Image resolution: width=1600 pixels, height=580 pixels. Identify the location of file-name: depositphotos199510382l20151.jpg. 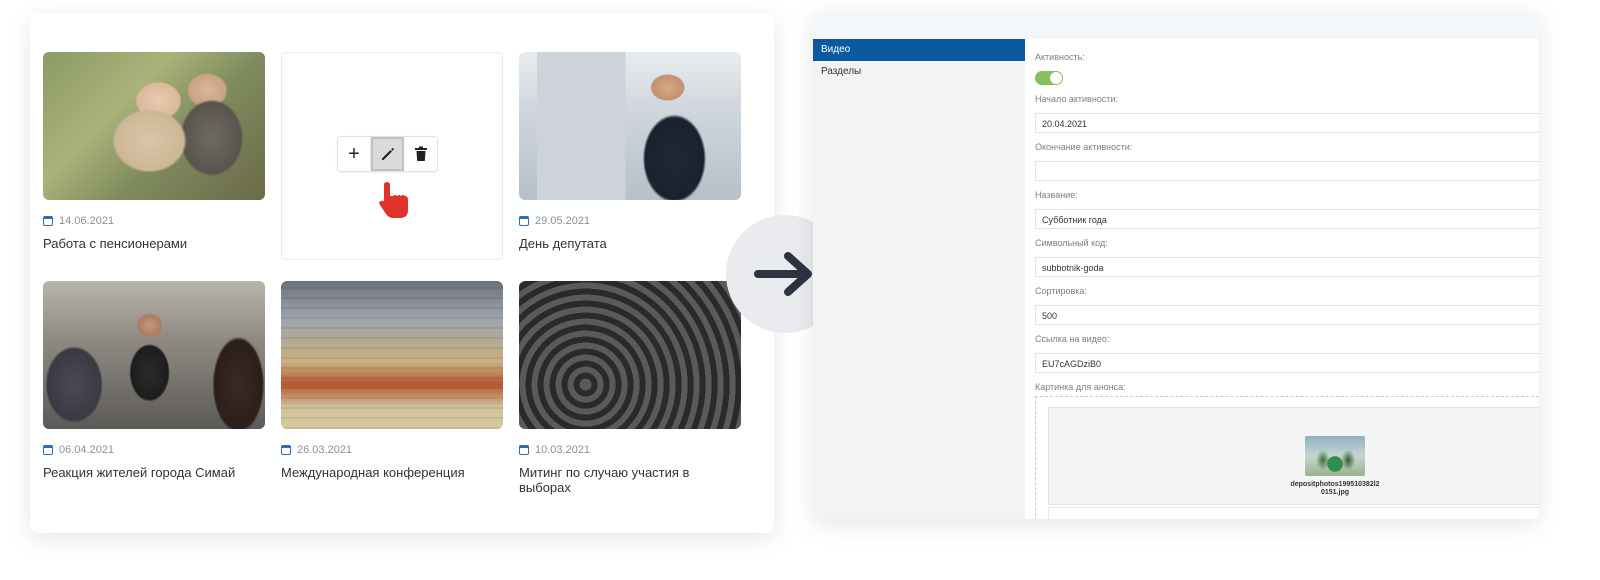
(1335, 488).